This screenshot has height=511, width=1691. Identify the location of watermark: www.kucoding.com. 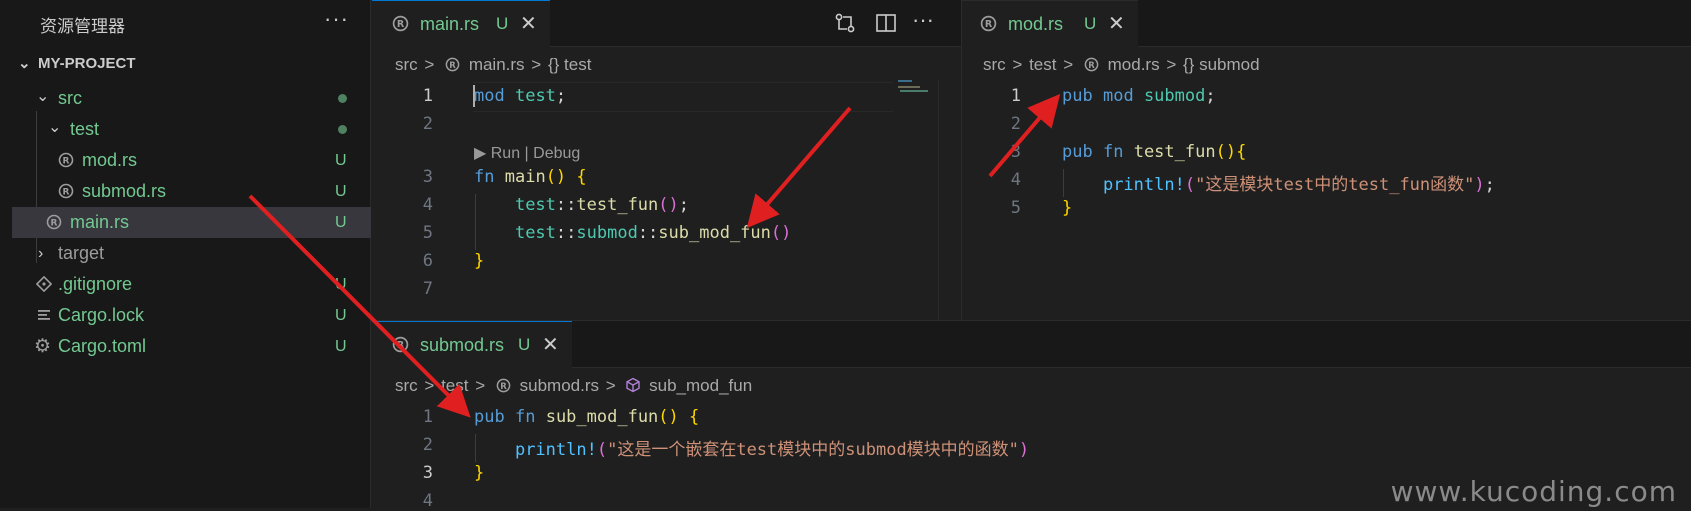
(1533, 491).